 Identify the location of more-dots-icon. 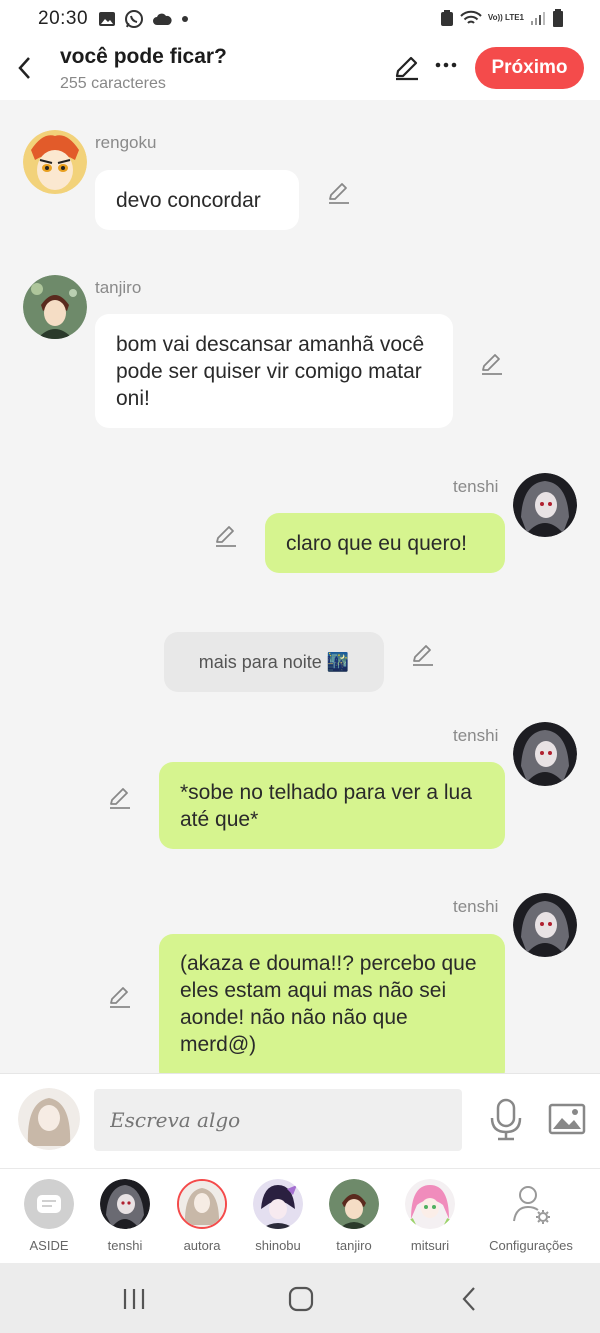
(446, 65).